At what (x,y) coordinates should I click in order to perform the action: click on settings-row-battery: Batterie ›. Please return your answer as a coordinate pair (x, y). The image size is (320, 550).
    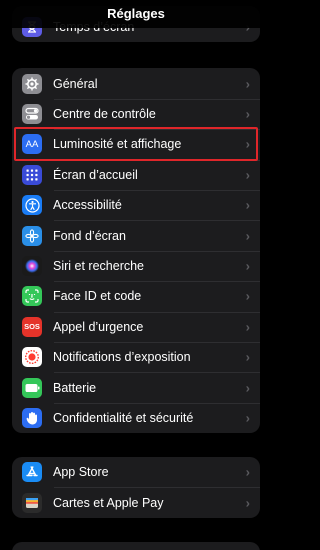
    Looking at the image, I should click on (136, 387).